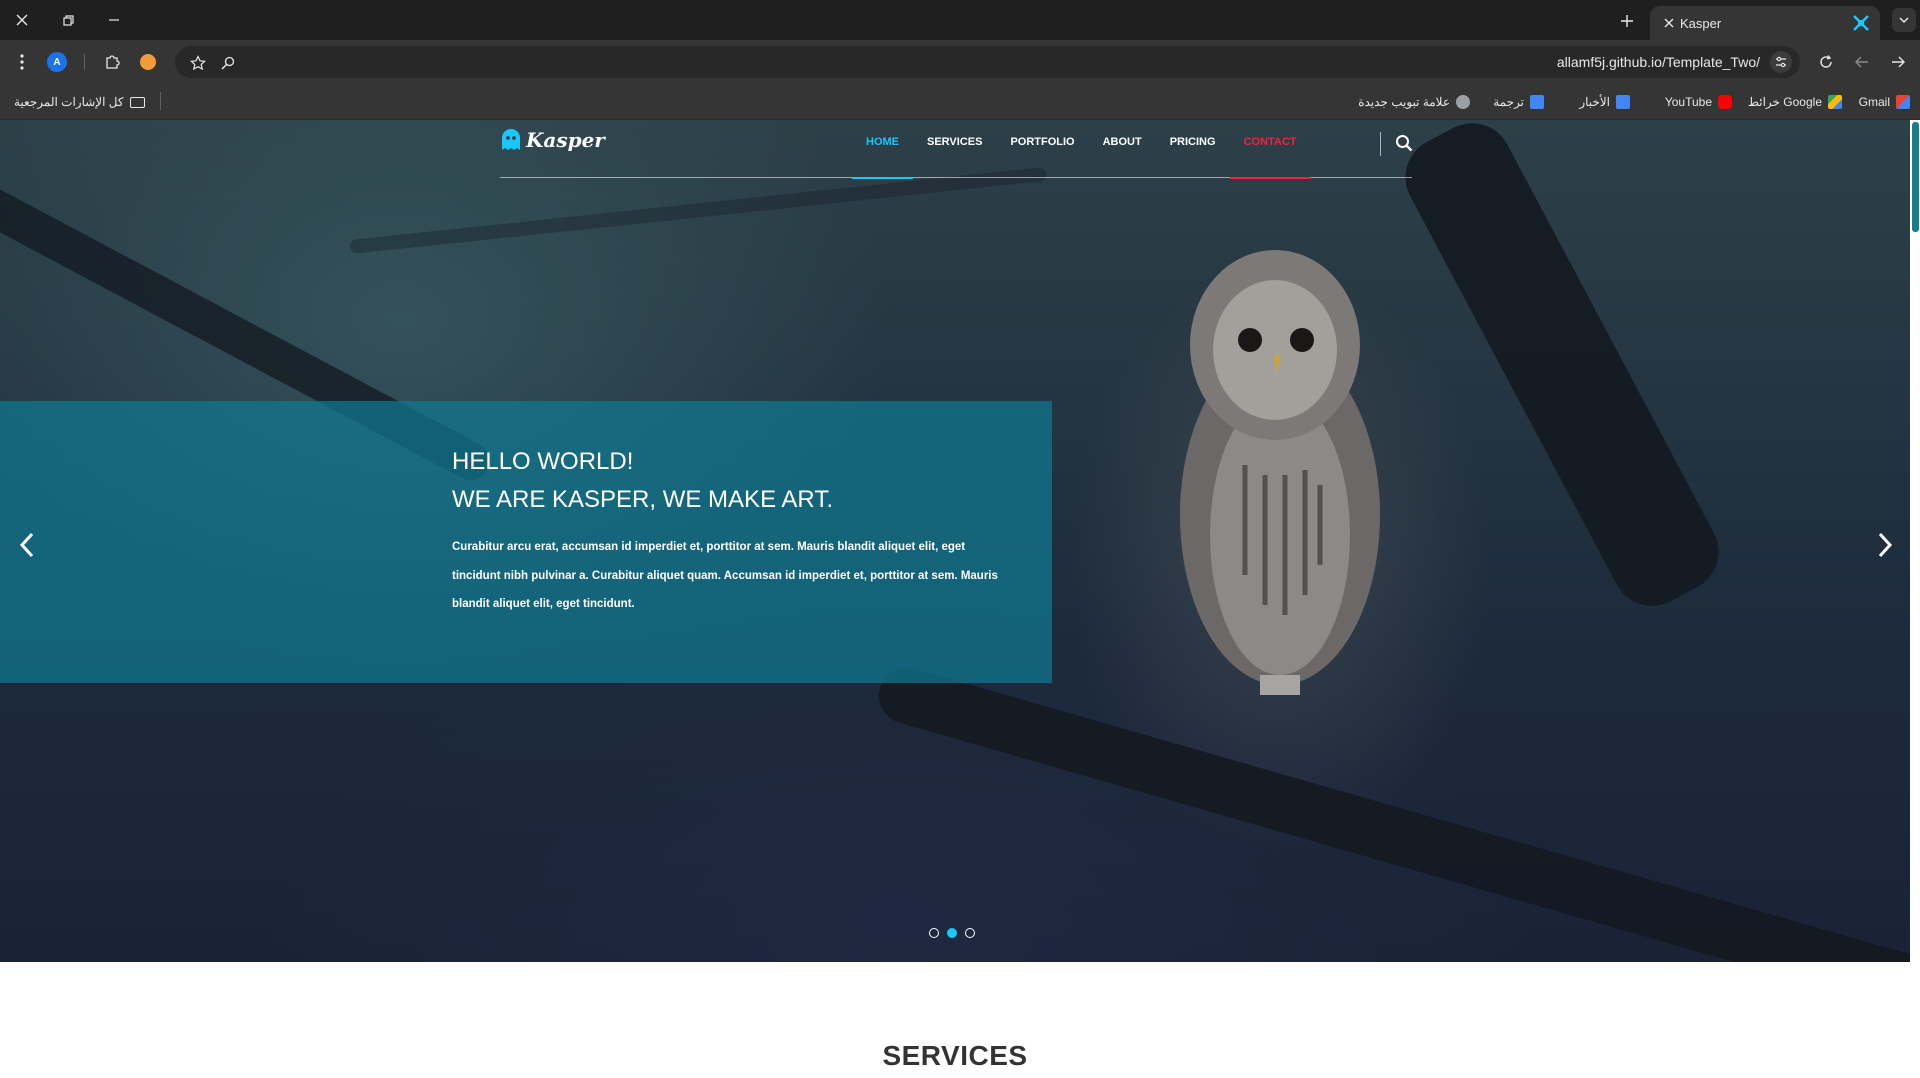  Describe the element at coordinates (1765, 23) in the screenshot. I see `tab-kasper: Kasper` at that location.